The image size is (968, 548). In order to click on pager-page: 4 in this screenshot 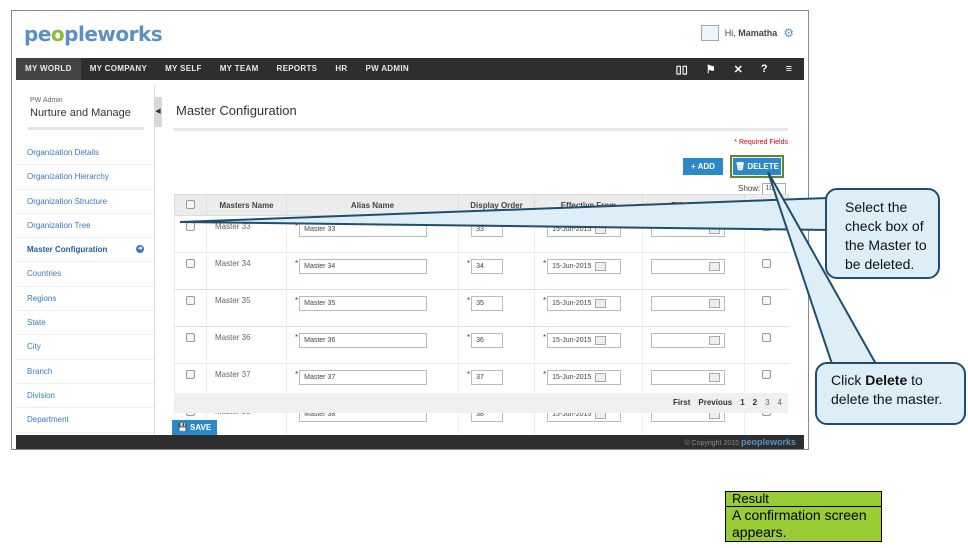, I will do `click(780, 402)`.